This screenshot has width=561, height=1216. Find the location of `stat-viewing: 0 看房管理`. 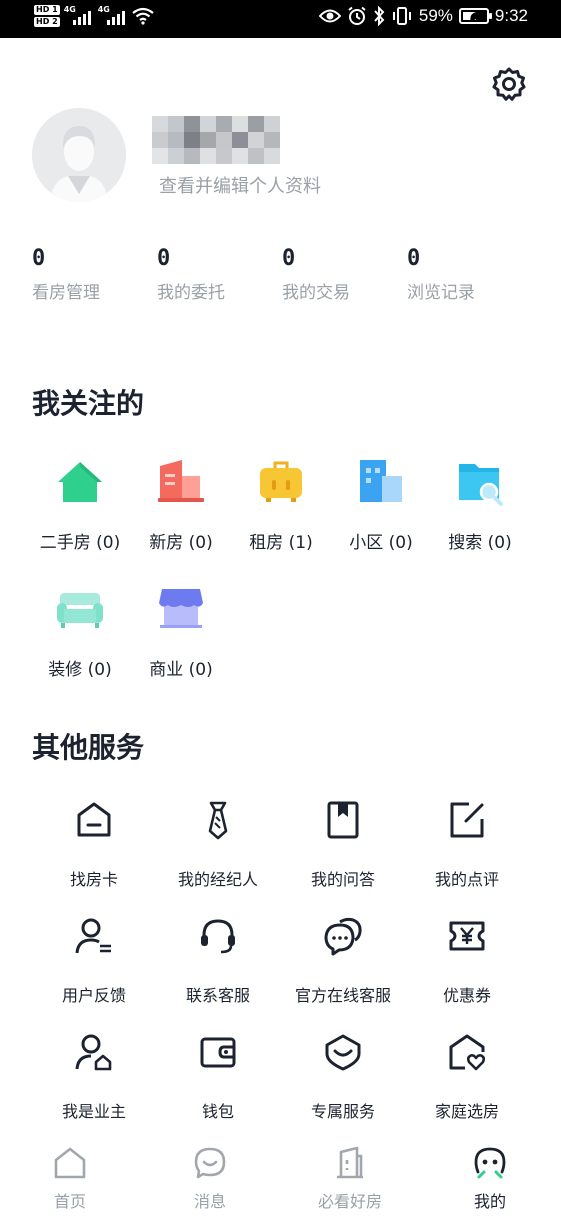

stat-viewing: 0 看房管理 is located at coordinates (94, 274).